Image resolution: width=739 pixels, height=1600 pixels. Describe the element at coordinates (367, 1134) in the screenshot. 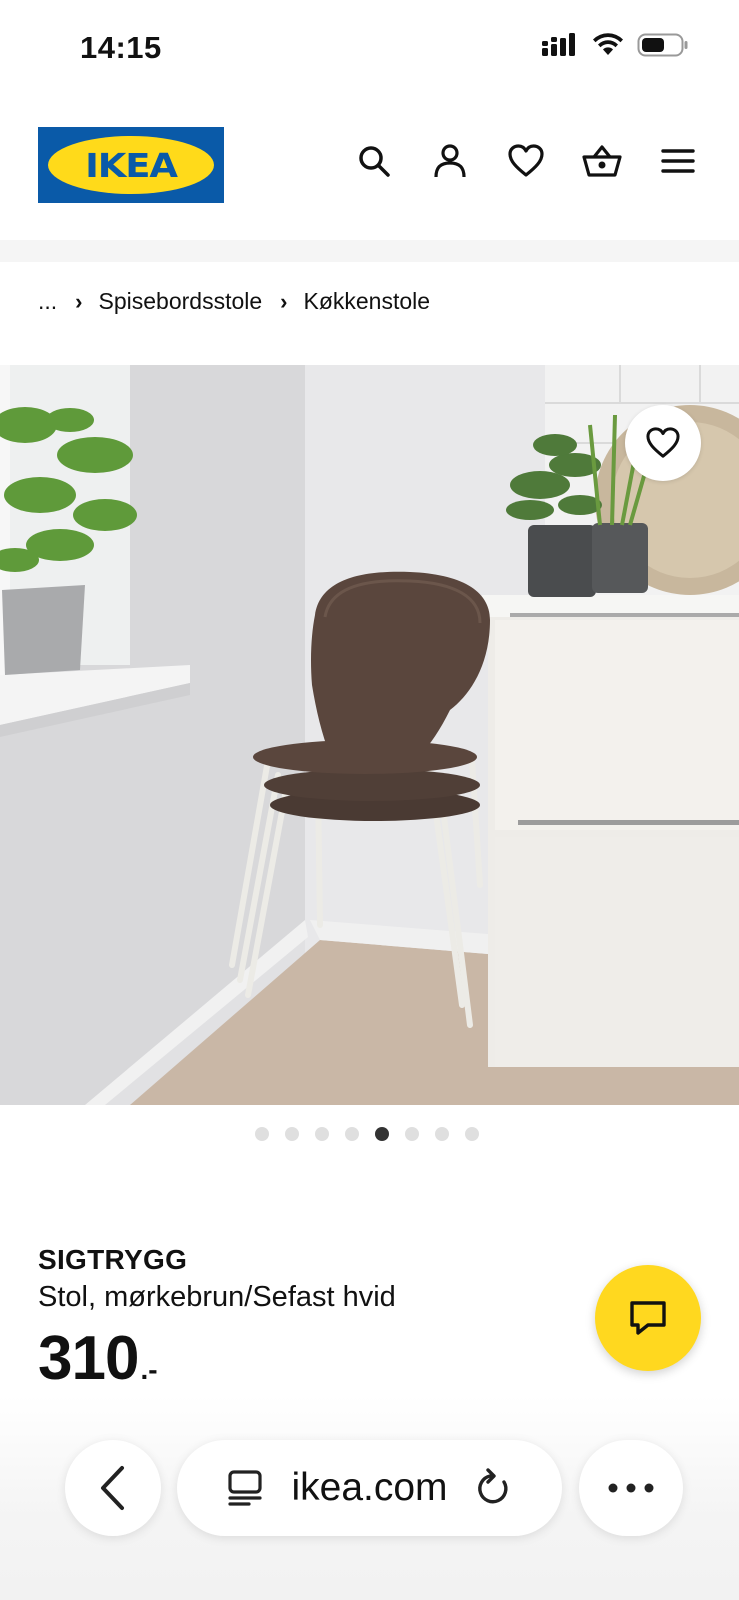

I see `gallery-pagination` at that location.